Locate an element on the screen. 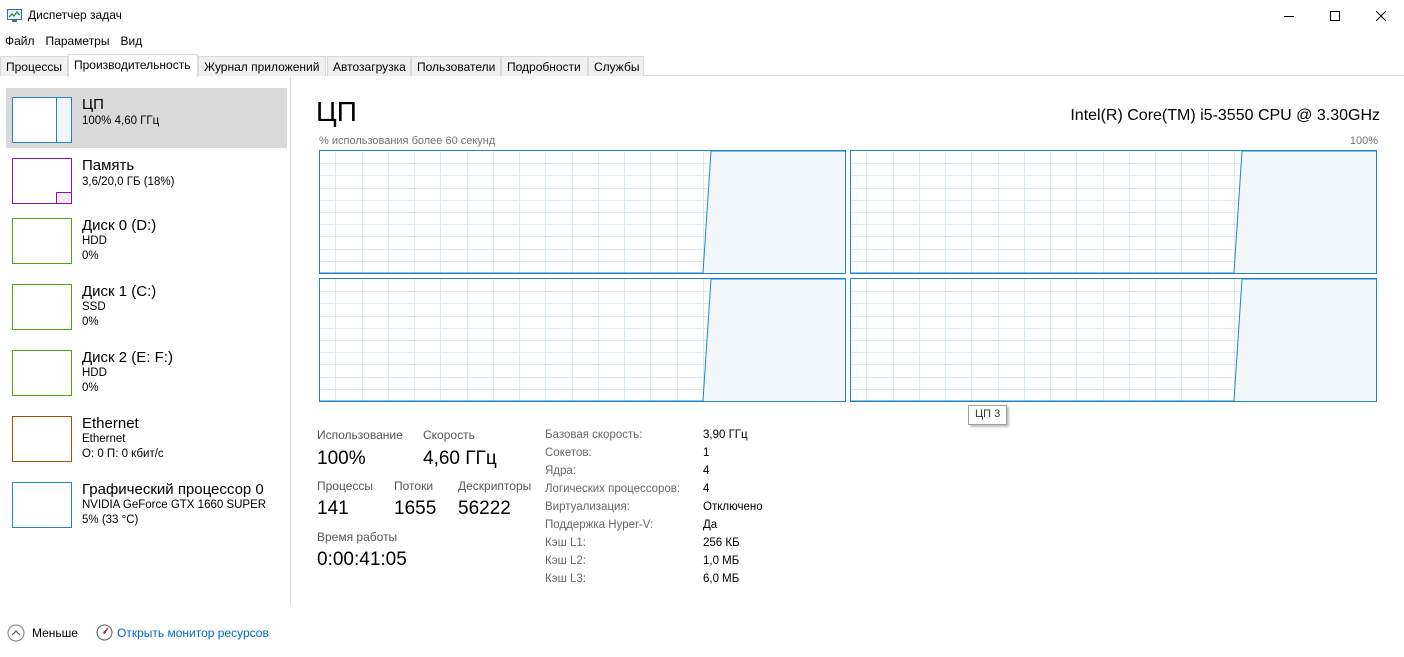  sidebar-item-label: Диск 2 (E: F:) is located at coordinates (127, 357).